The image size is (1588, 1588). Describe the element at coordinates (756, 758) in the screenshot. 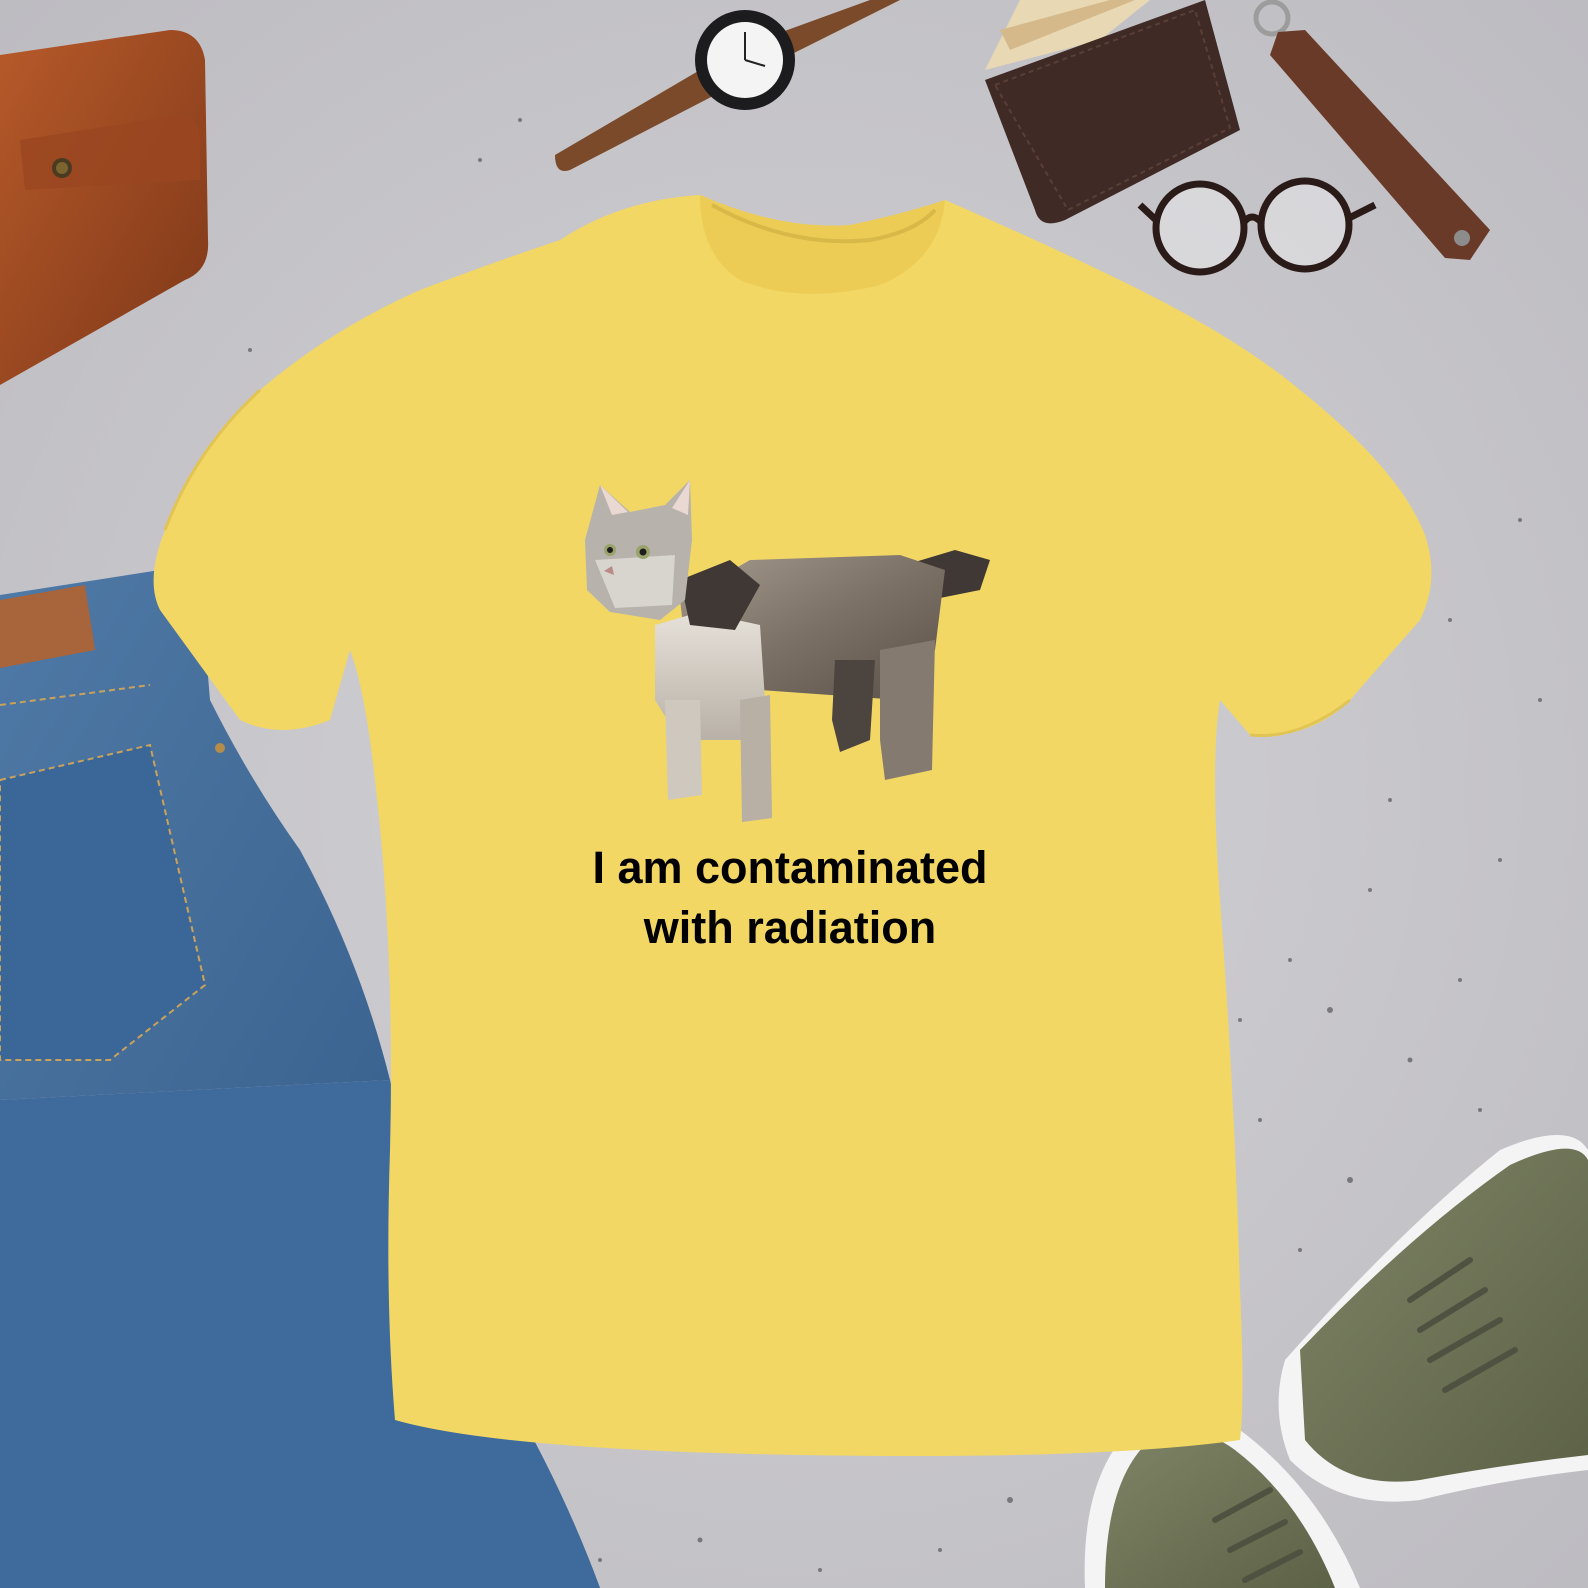

I see `cat-front-leg-right` at that location.